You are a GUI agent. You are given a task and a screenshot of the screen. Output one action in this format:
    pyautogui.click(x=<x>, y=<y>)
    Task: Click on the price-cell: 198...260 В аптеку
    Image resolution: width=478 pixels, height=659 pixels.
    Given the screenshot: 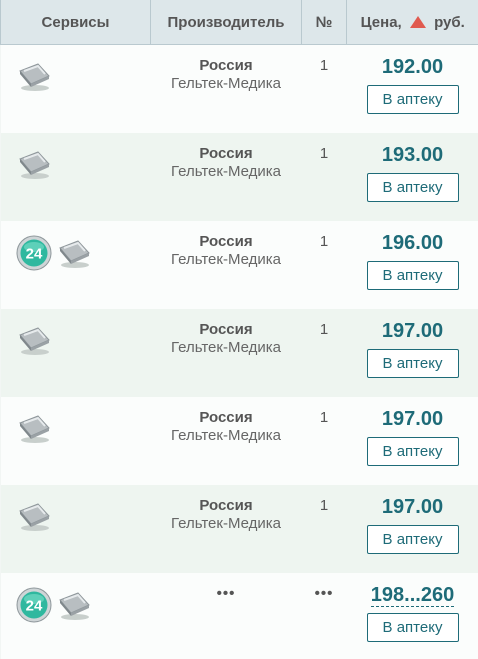 What is the action you would take?
    pyautogui.click(x=412, y=616)
    